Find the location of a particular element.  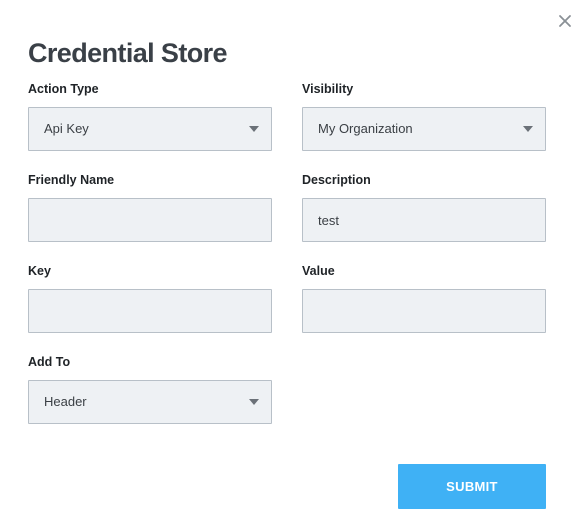

key-field: Key is located at coordinates (150, 298).